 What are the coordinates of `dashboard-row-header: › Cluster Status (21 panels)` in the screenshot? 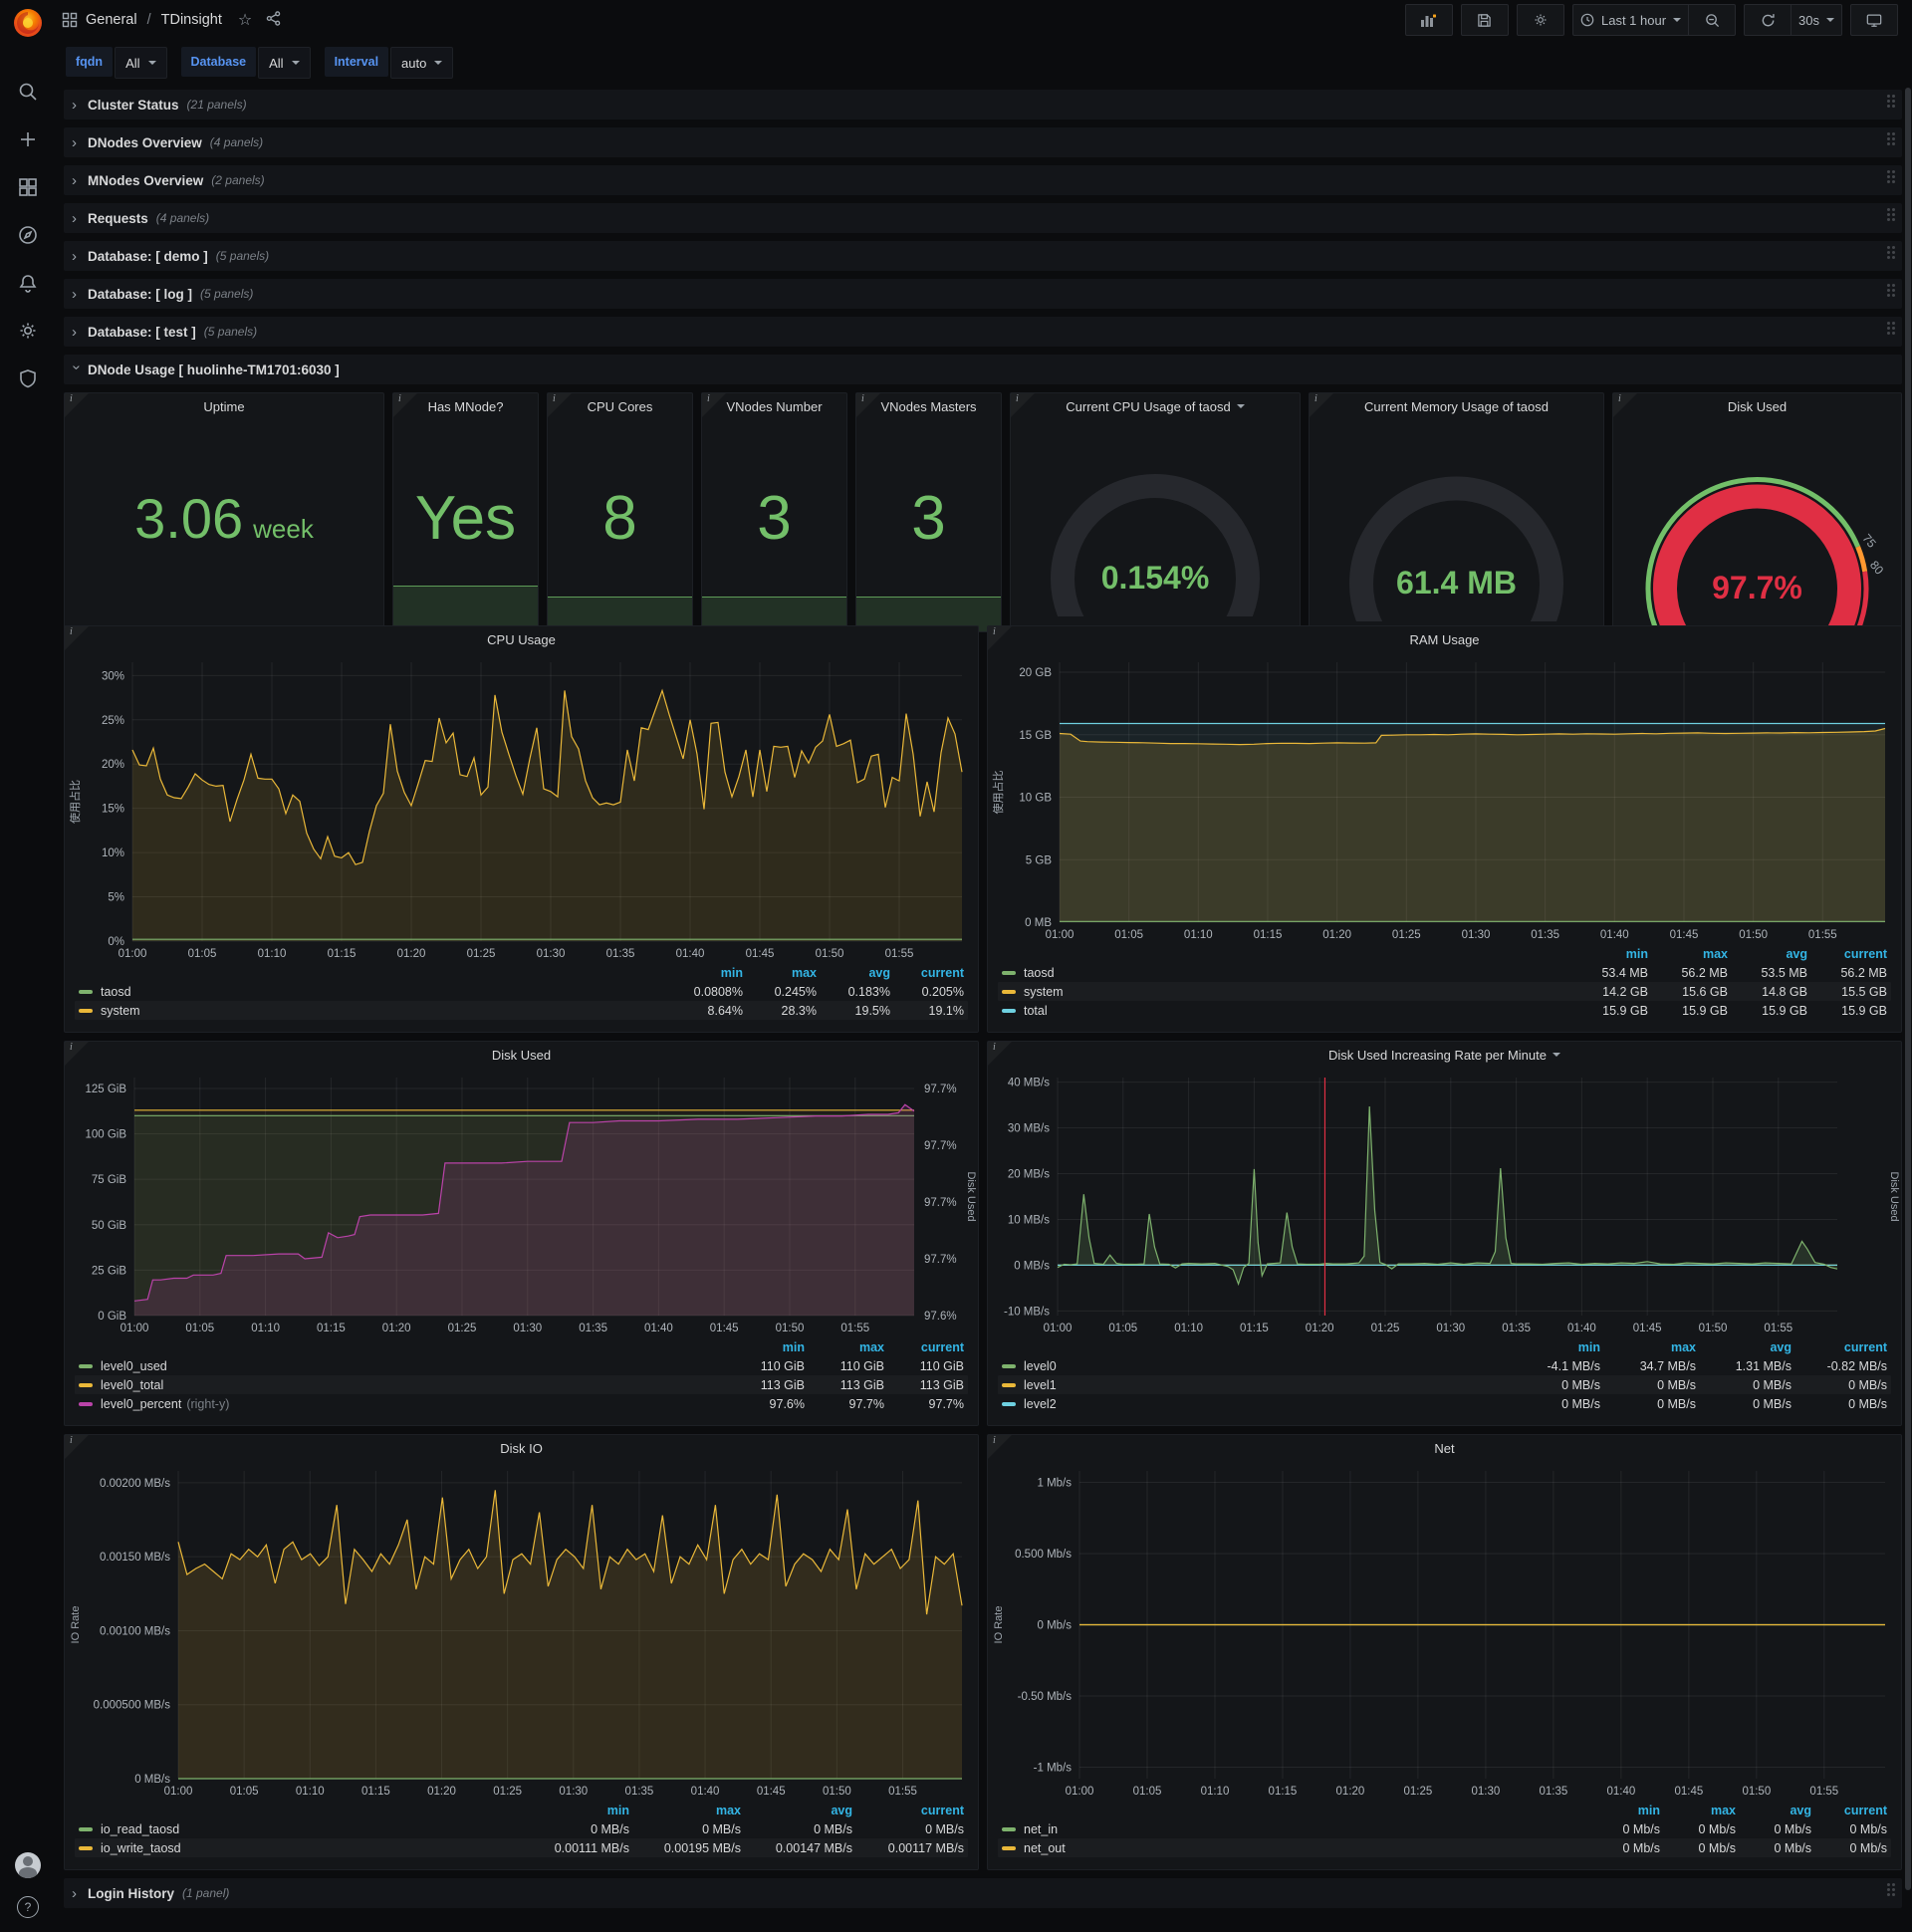 It's located at (983, 105).